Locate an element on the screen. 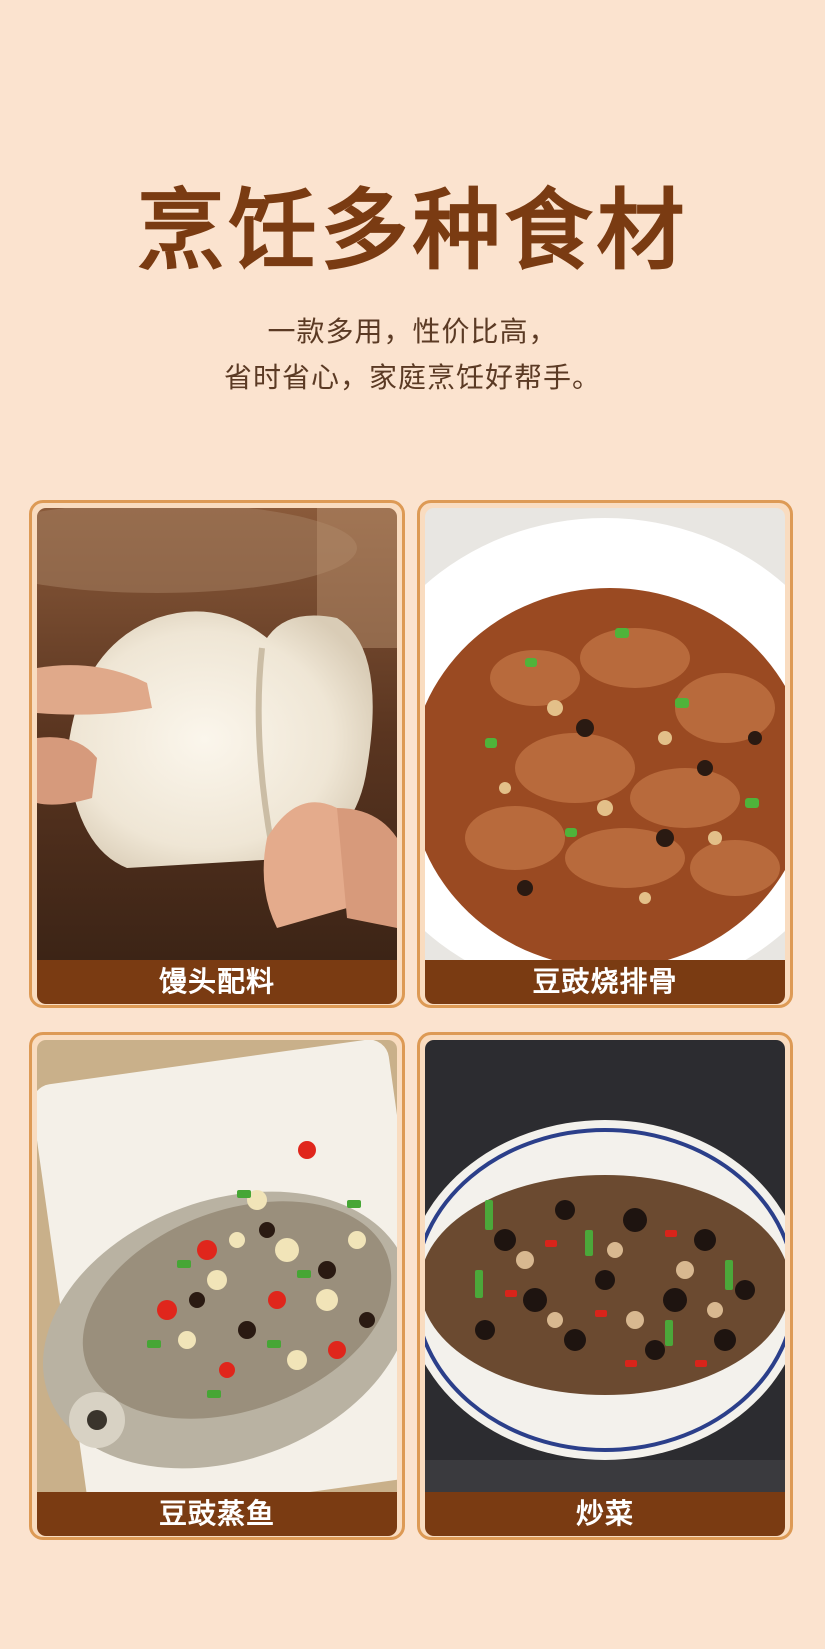 Image resolution: width=825 pixels, height=1649 pixels. dish-label: 炒菜 is located at coordinates (605, 1514).